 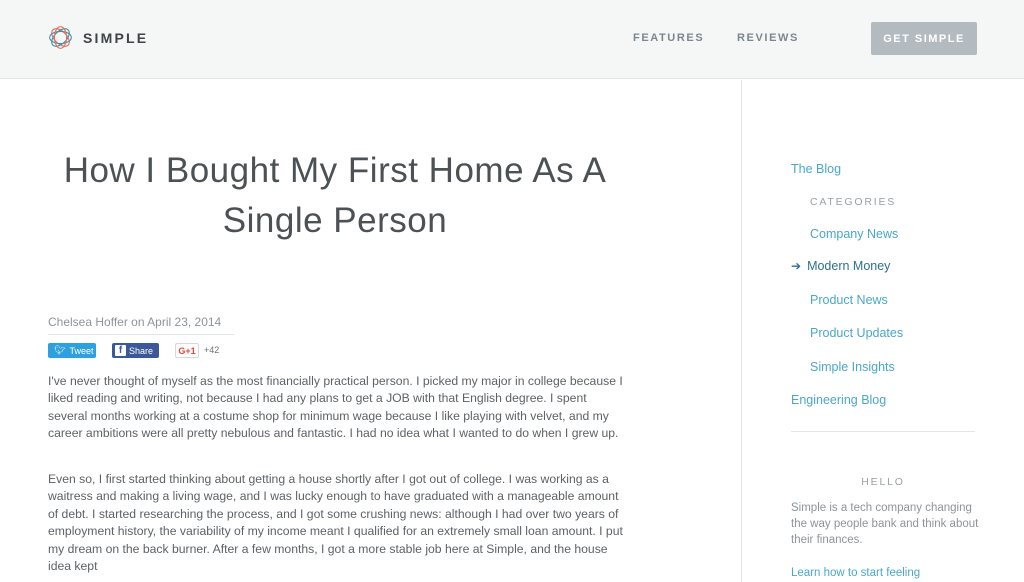 What do you see at coordinates (81, 350) in the screenshot?
I see `tweet-label: Tweet` at bounding box center [81, 350].